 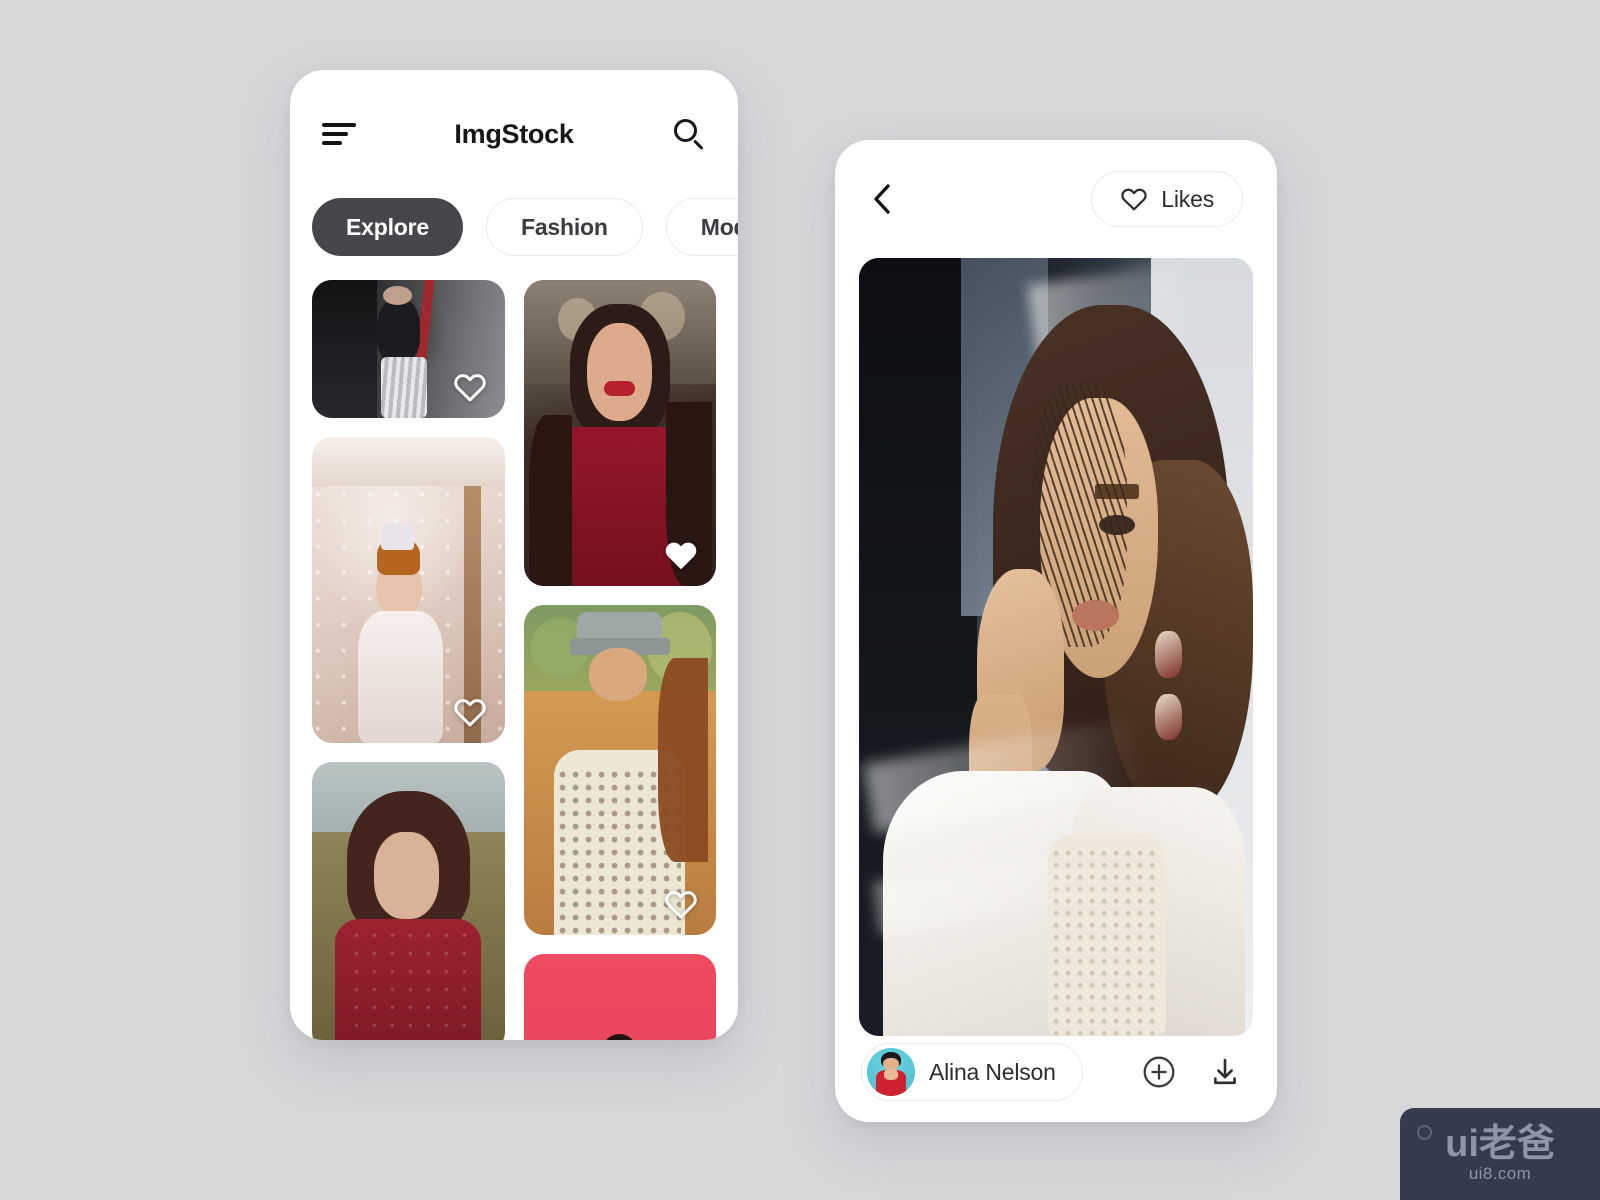 What do you see at coordinates (891, 1072) in the screenshot?
I see `avatar` at bounding box center [891, 1072].